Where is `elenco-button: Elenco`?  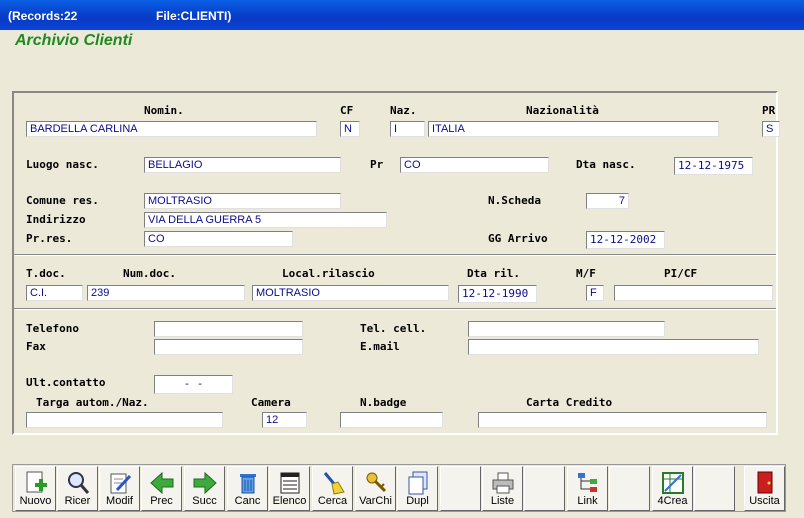 elenco-button: Elenco is located at coordinates (289, 488).